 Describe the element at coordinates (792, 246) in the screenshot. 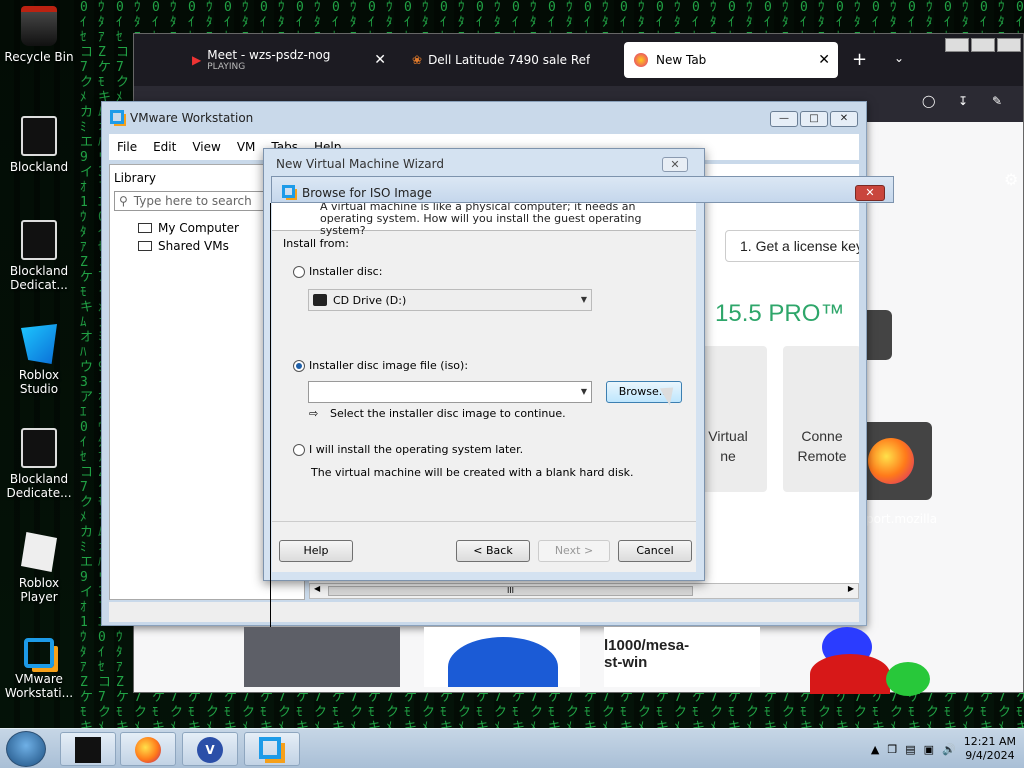

I see `get-license-button: 1. Get a license key` at that location.